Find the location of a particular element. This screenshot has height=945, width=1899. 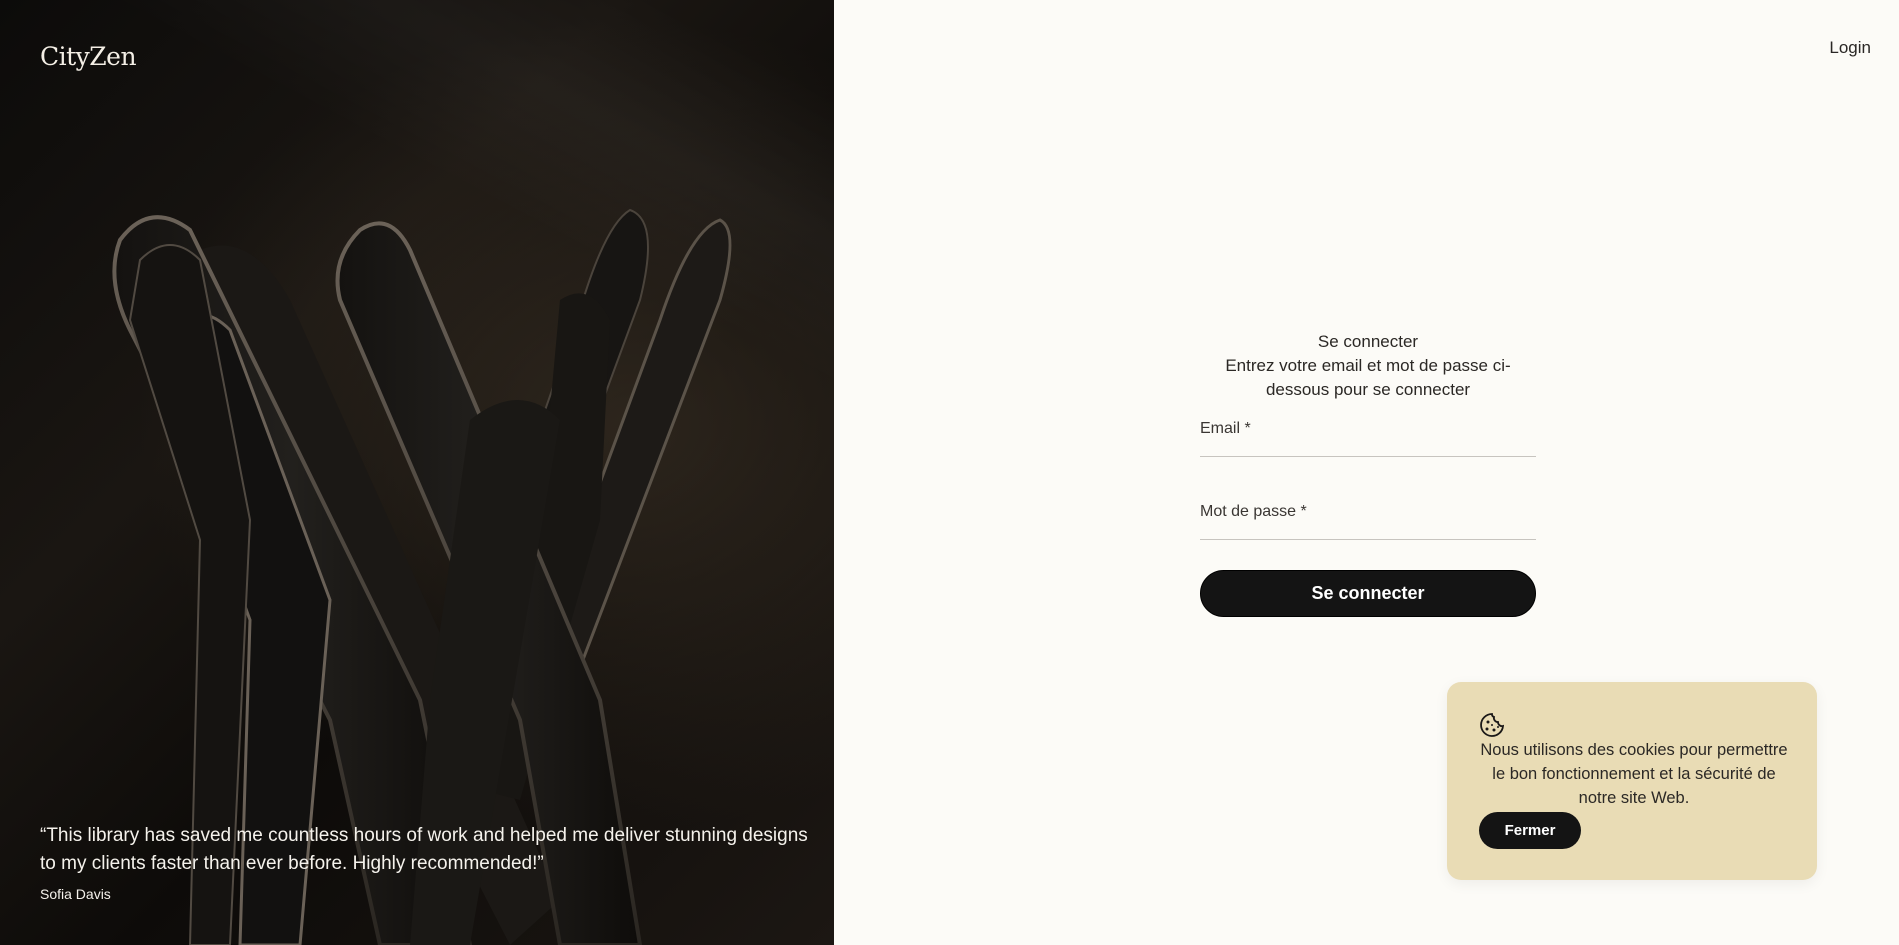

email-input is located at coordinates (1370, 444).